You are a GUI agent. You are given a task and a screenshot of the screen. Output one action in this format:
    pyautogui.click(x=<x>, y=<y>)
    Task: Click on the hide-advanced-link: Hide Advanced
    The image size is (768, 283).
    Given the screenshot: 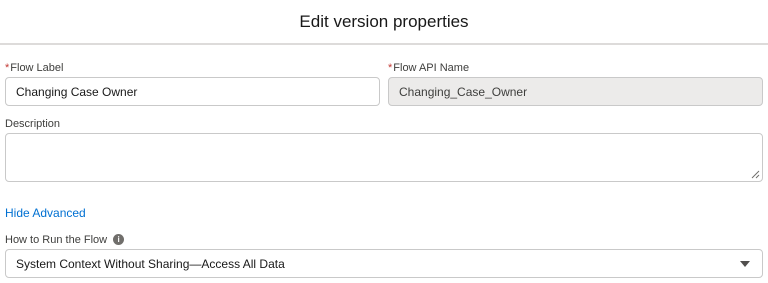 What is the action you would take?
    pyautogui.click(x=45, y=213)
    